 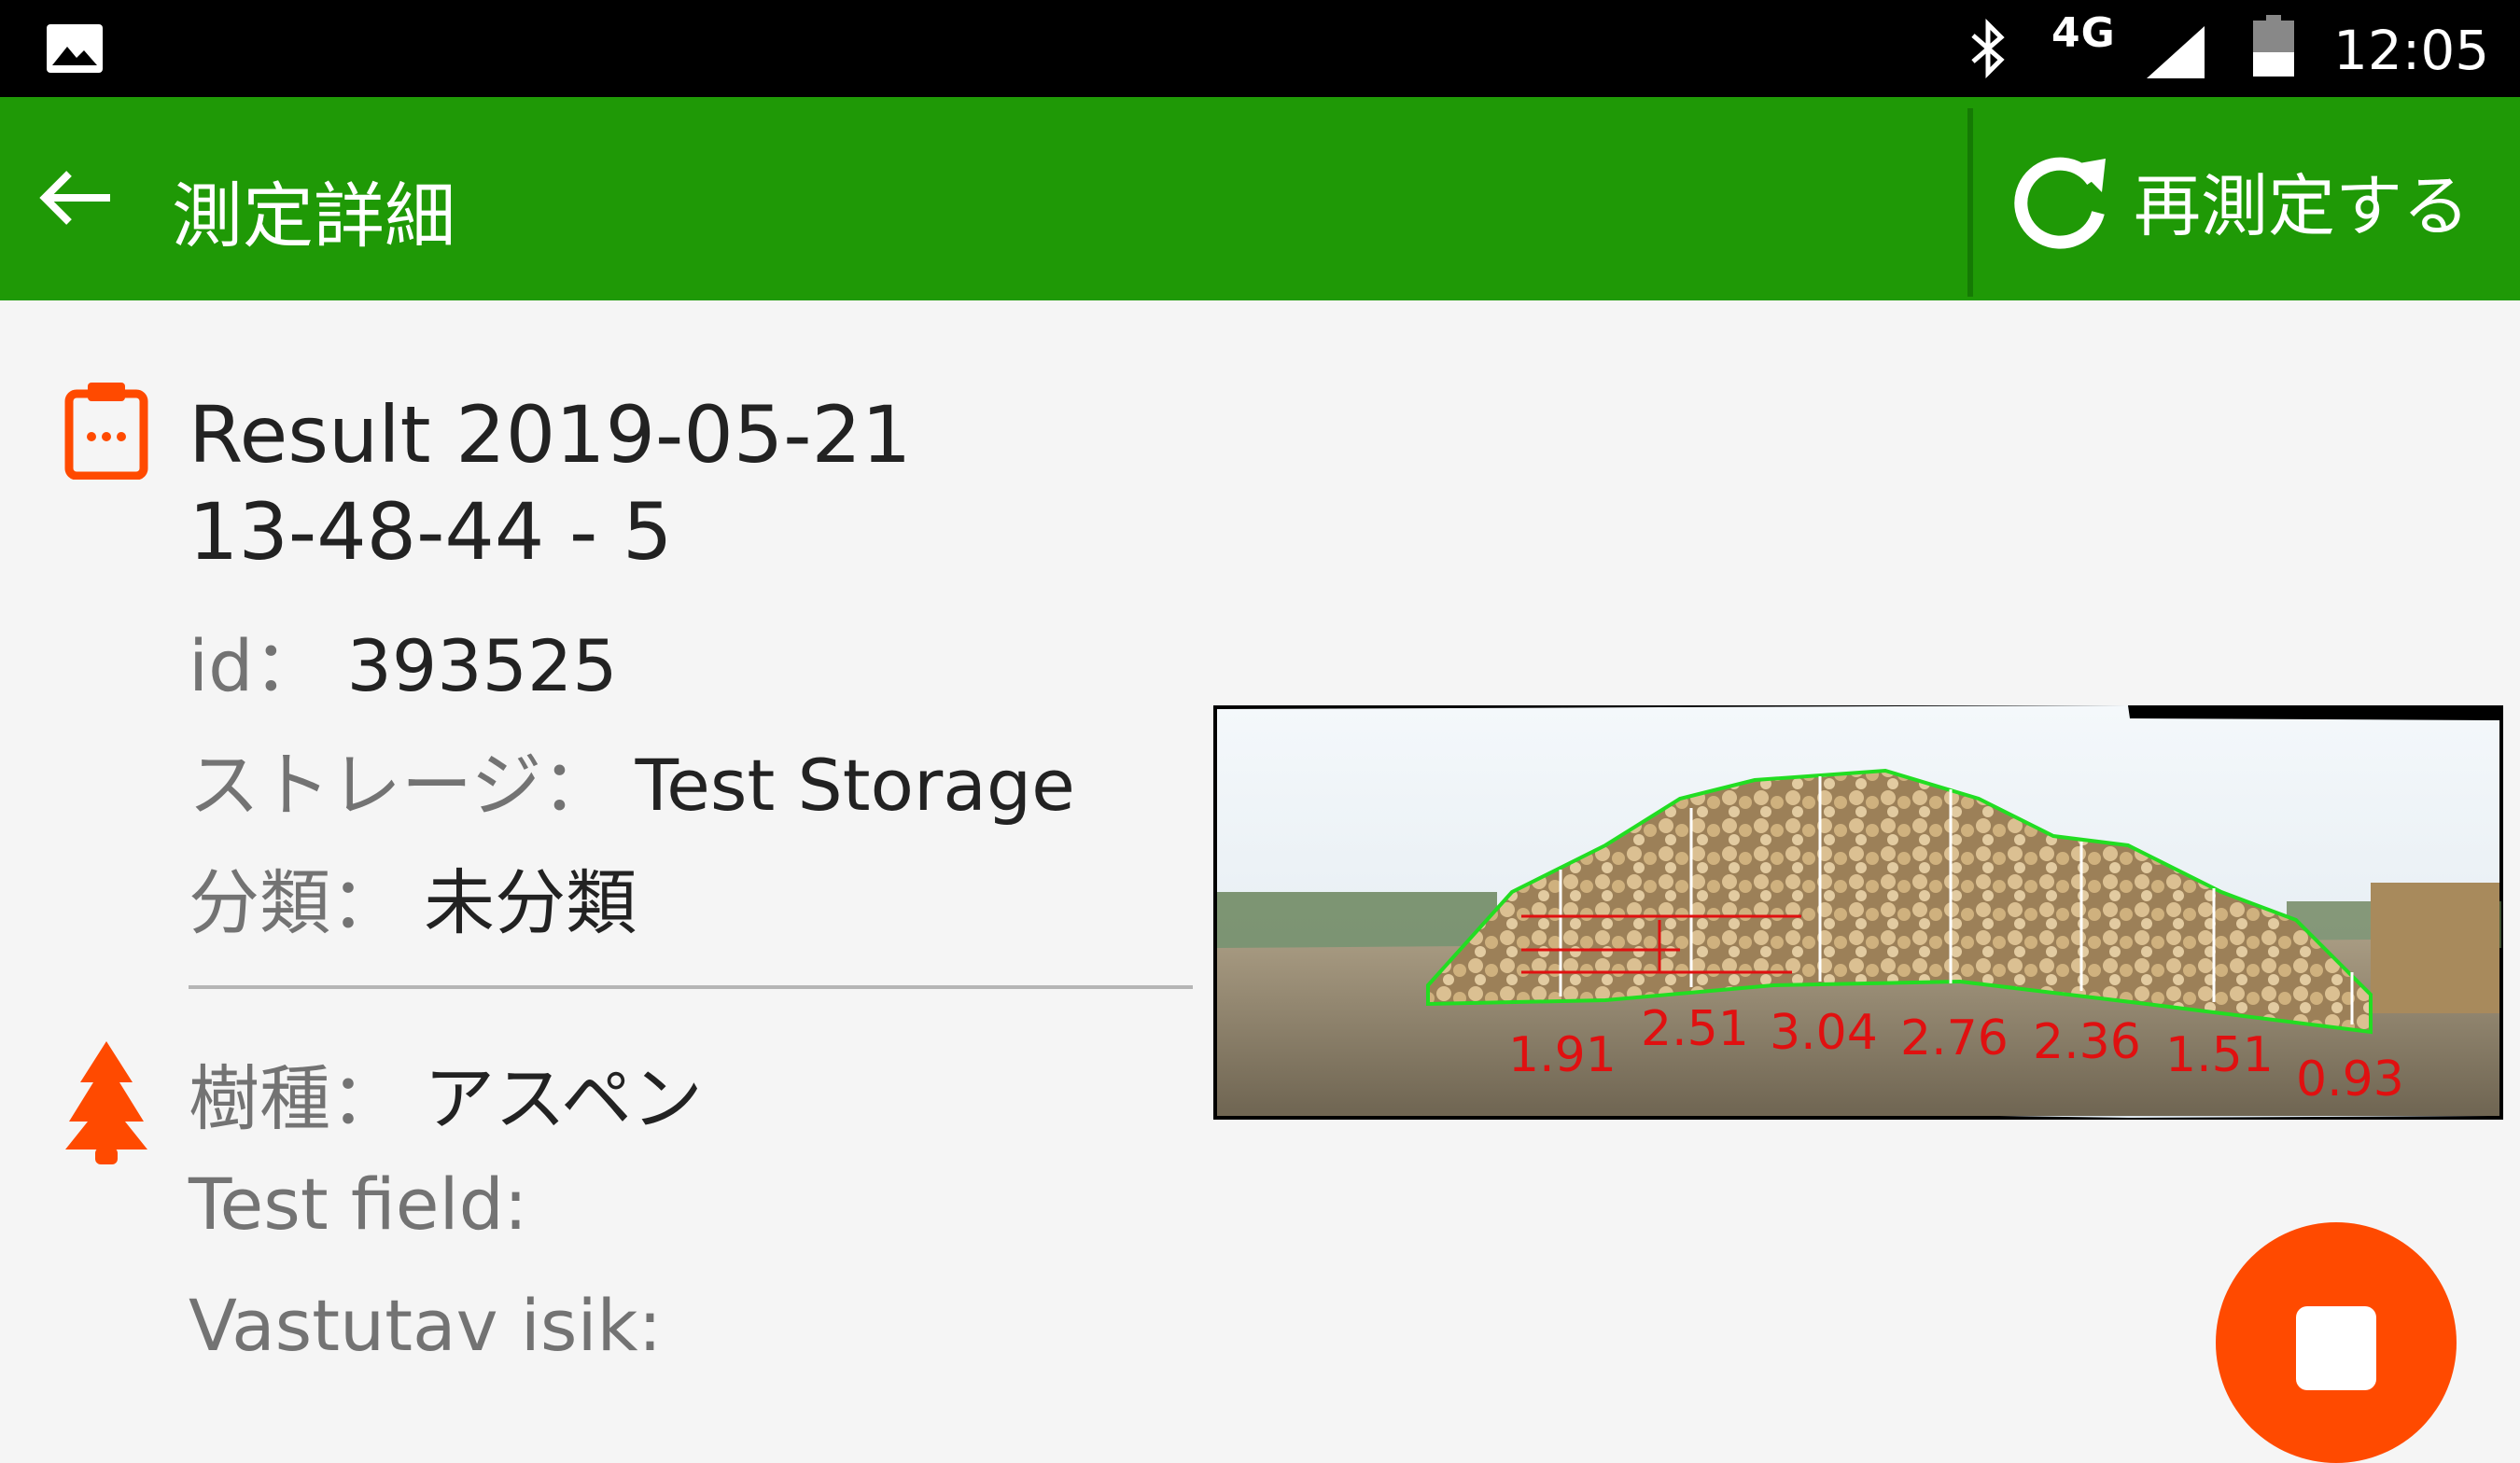 What do you see at coordinates (2083, 33) in the screenshot?
I see `network-type: 4G` at bounding box center [2083, 33].